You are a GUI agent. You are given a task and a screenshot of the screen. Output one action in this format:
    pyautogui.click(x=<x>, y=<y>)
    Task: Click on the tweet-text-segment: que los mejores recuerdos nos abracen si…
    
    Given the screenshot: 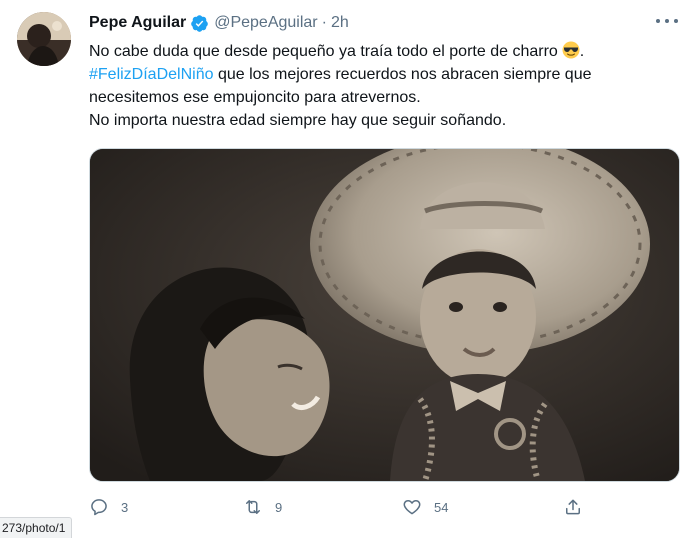 What is the action you would take?
    pyautogui.click(x=402, y=74)
    